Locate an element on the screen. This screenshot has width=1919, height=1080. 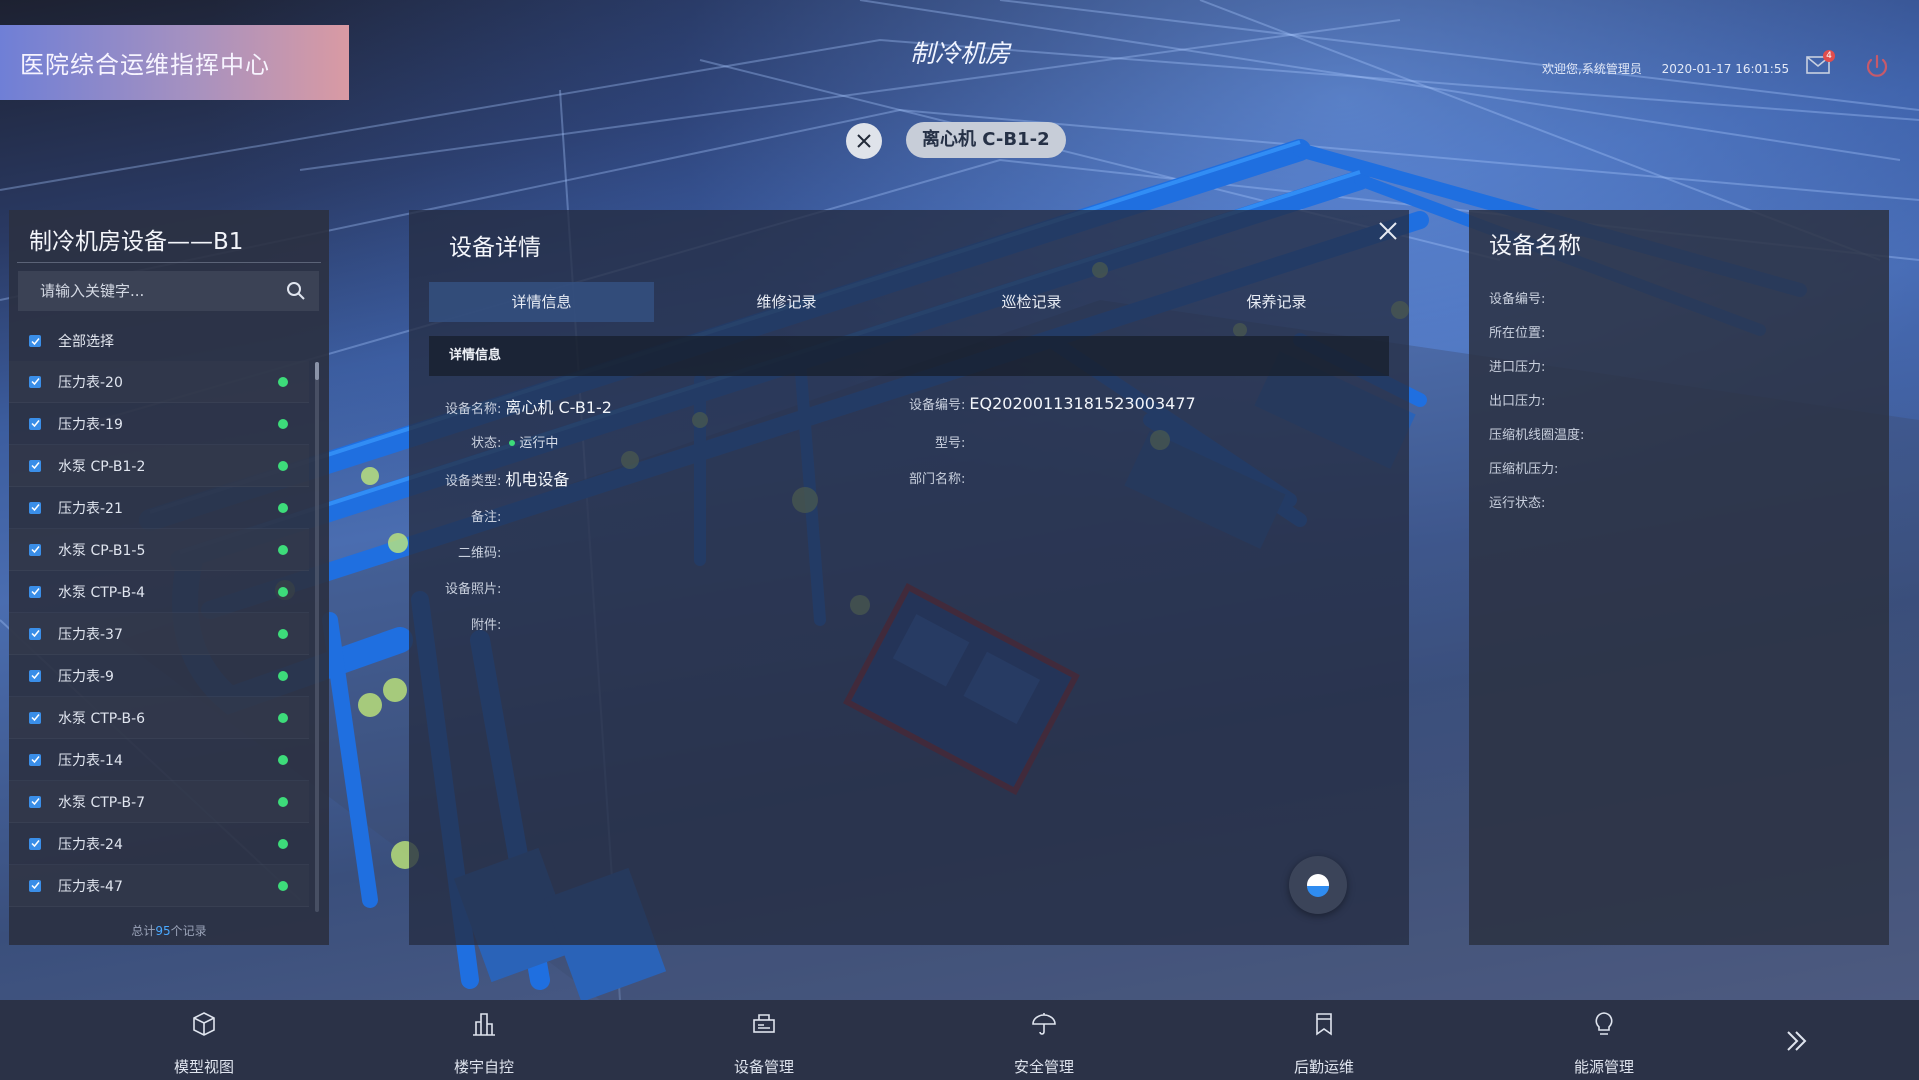
field-device-type: 设备类型: 机电设备 is located at coordinates (507, 478).